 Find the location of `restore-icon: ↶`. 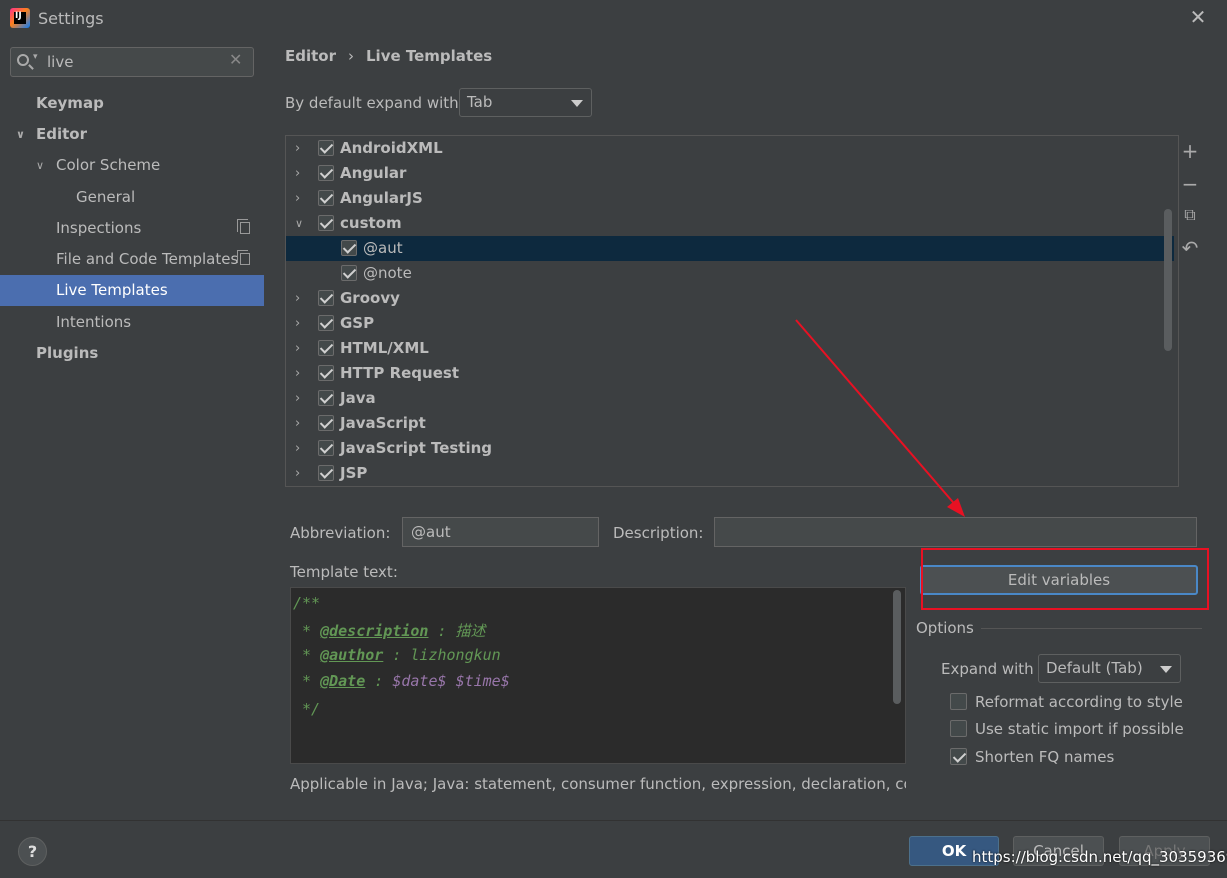

restore-icon: ↶ is located at coordinates (1190, 248).